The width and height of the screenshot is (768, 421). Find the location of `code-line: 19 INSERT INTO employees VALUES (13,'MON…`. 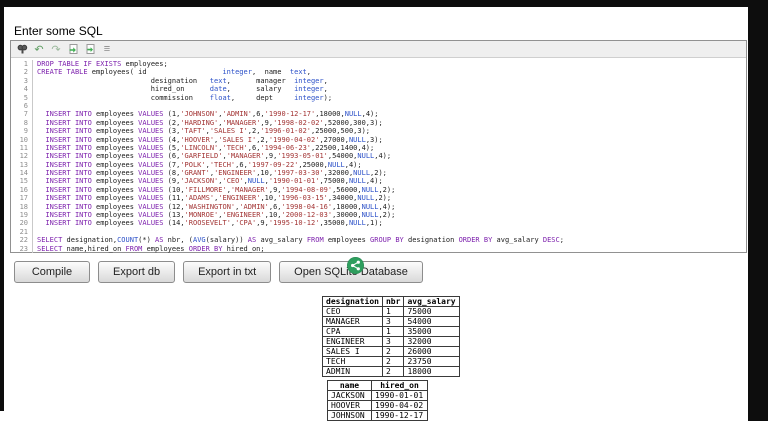

code-line: 19 INSERT INTO employees VALUES (13,'MON… is located at coordinates (378, 215).